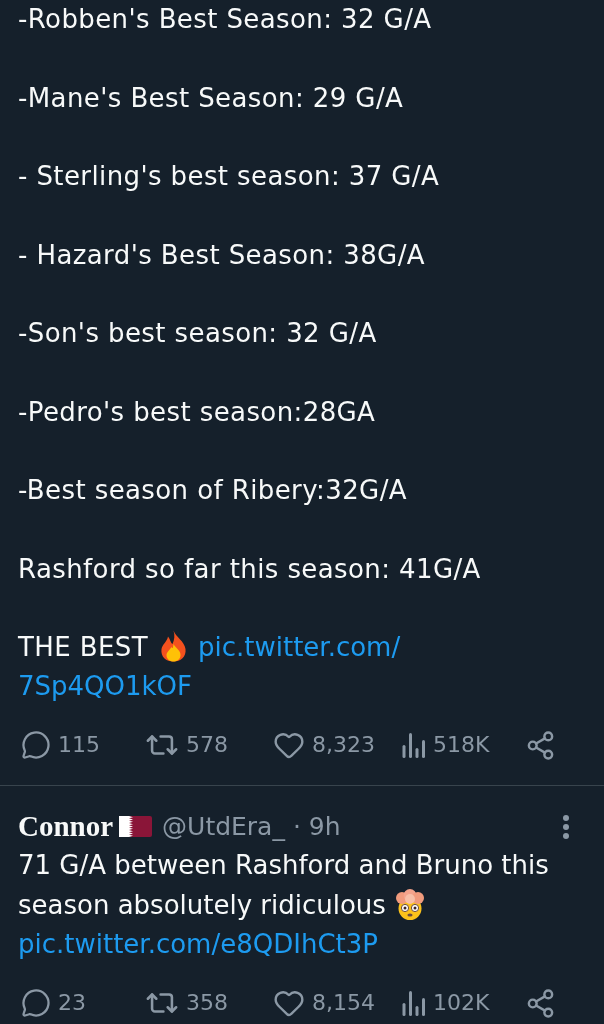  I want to click on reply-button: 23, so click(53, 1003).